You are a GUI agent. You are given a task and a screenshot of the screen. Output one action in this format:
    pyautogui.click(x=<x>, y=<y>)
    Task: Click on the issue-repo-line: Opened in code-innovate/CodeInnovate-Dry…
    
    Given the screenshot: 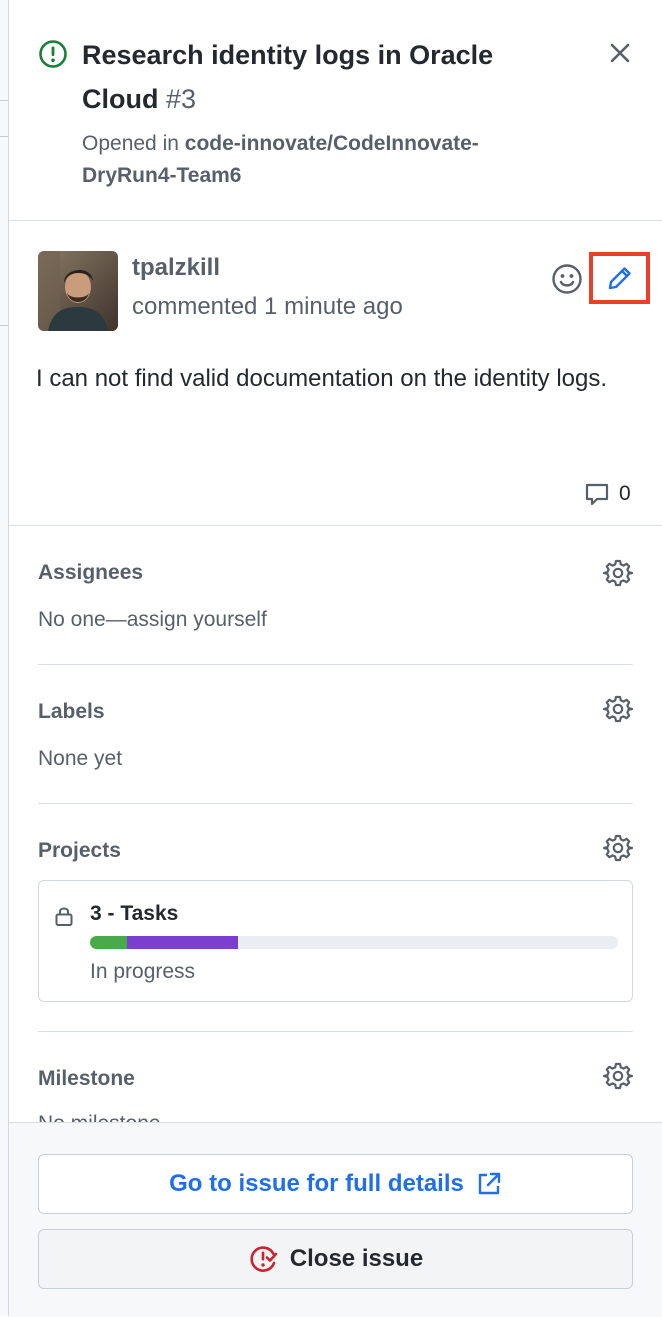 What is the action you would take?
    pyautogui.click(x=317, y=160)
    